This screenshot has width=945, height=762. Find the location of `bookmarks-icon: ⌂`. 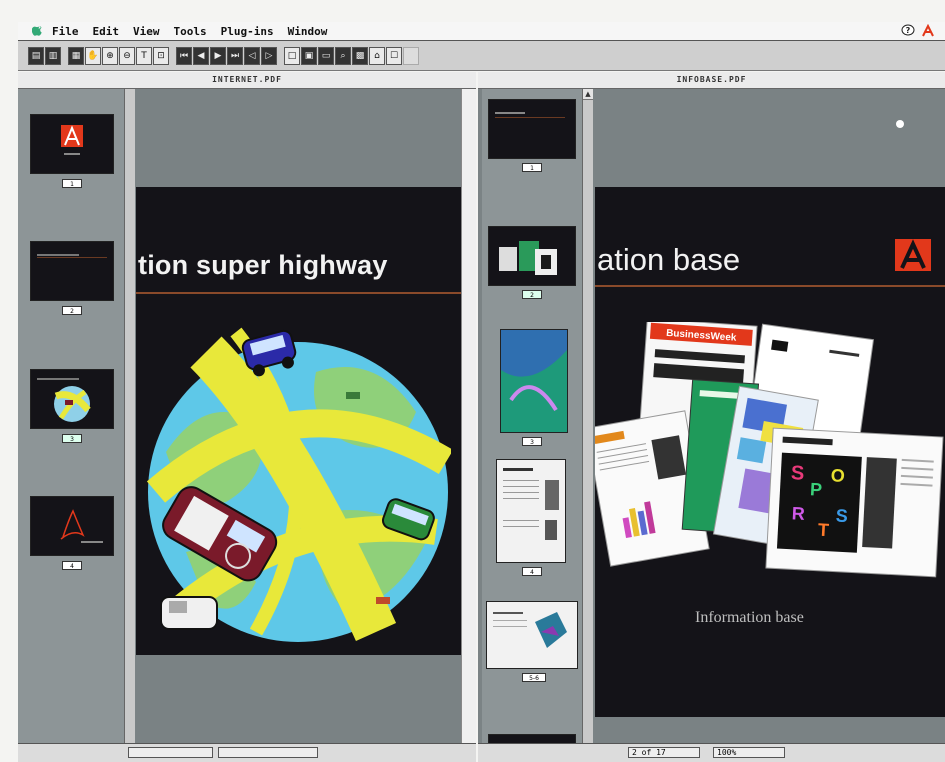

bookmarks-icon: ⌂ is located at coordinates (377, 55).